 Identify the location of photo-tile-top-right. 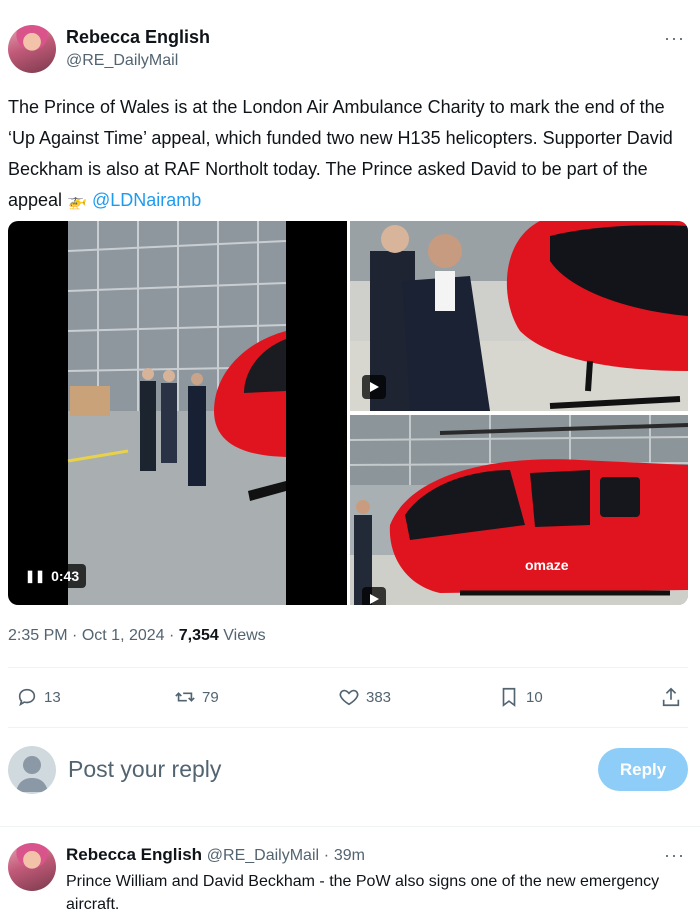
(519, 316).